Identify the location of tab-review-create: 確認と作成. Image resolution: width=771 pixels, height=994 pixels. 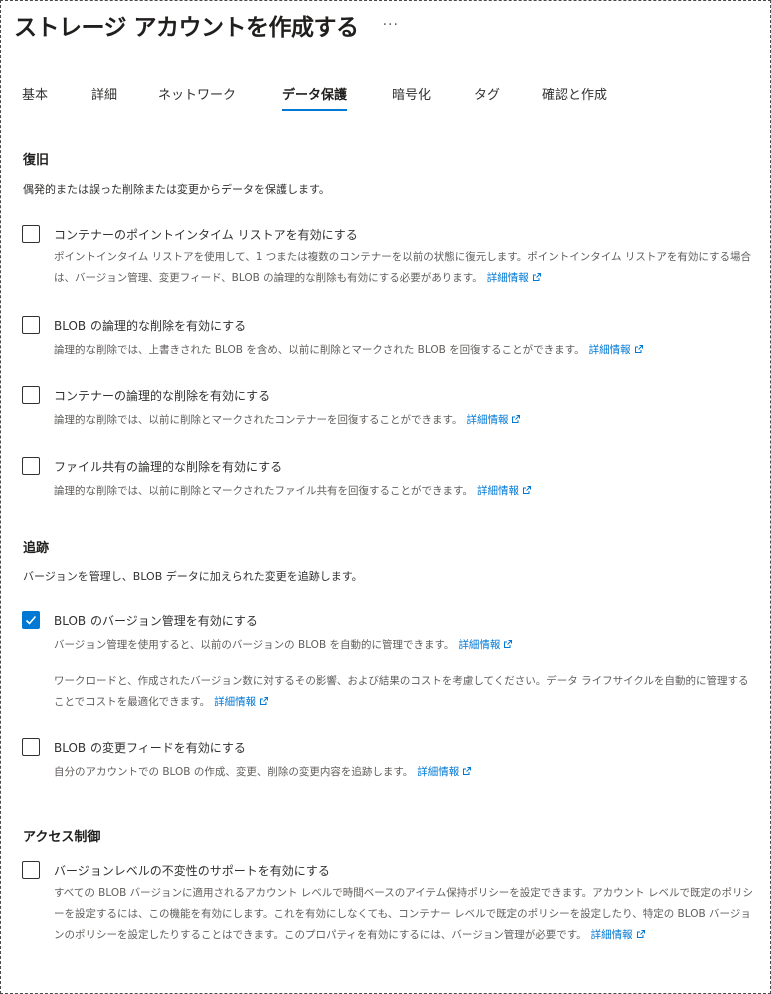
(574, 97).